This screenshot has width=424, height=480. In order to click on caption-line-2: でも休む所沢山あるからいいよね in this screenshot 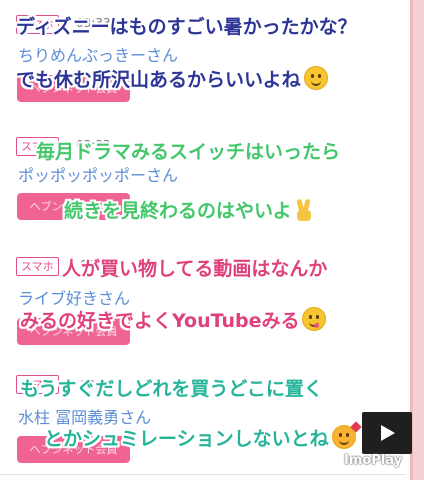, I will do `click(172, 78)`.